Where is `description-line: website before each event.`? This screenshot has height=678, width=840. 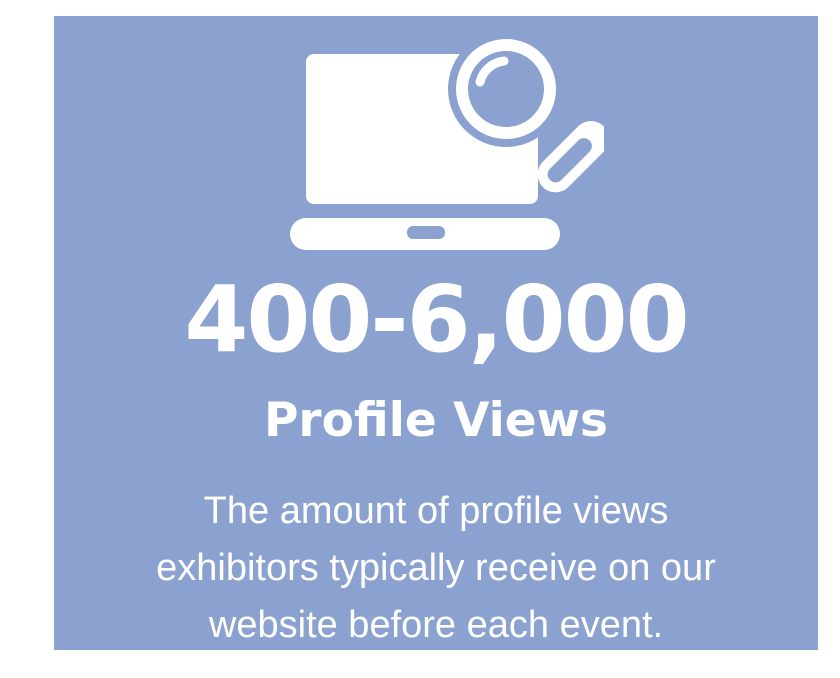
description-line: website before each event. is located at coordinates (436, 625).